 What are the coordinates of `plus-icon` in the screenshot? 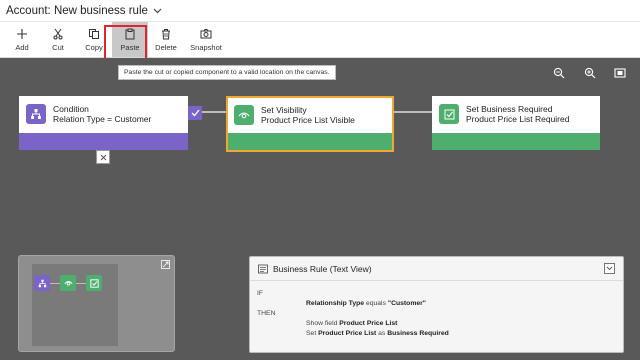 It's located at (22, 33).